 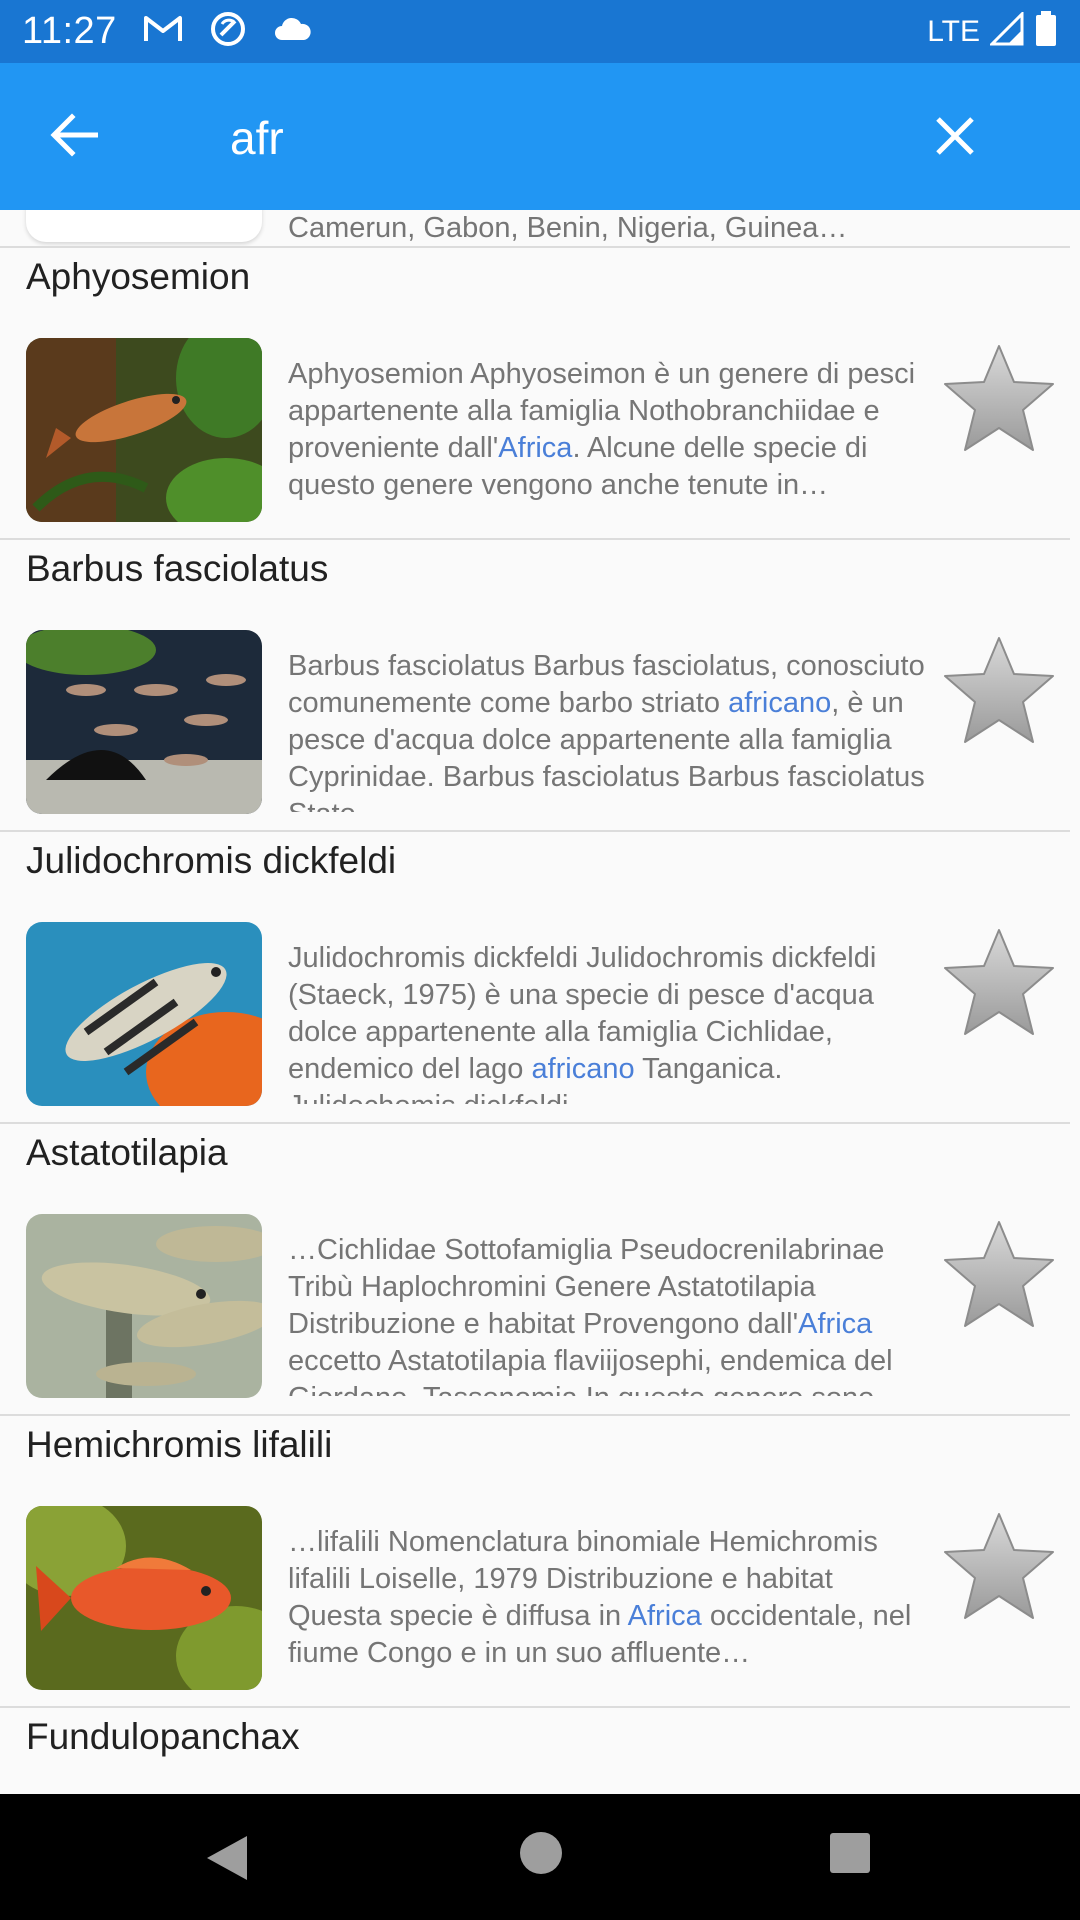 What do you see at coordinates (179, 1444) in the screenshot?
I see `item-title: Hemichromis lifalili` at bounding box center [179, 1444].